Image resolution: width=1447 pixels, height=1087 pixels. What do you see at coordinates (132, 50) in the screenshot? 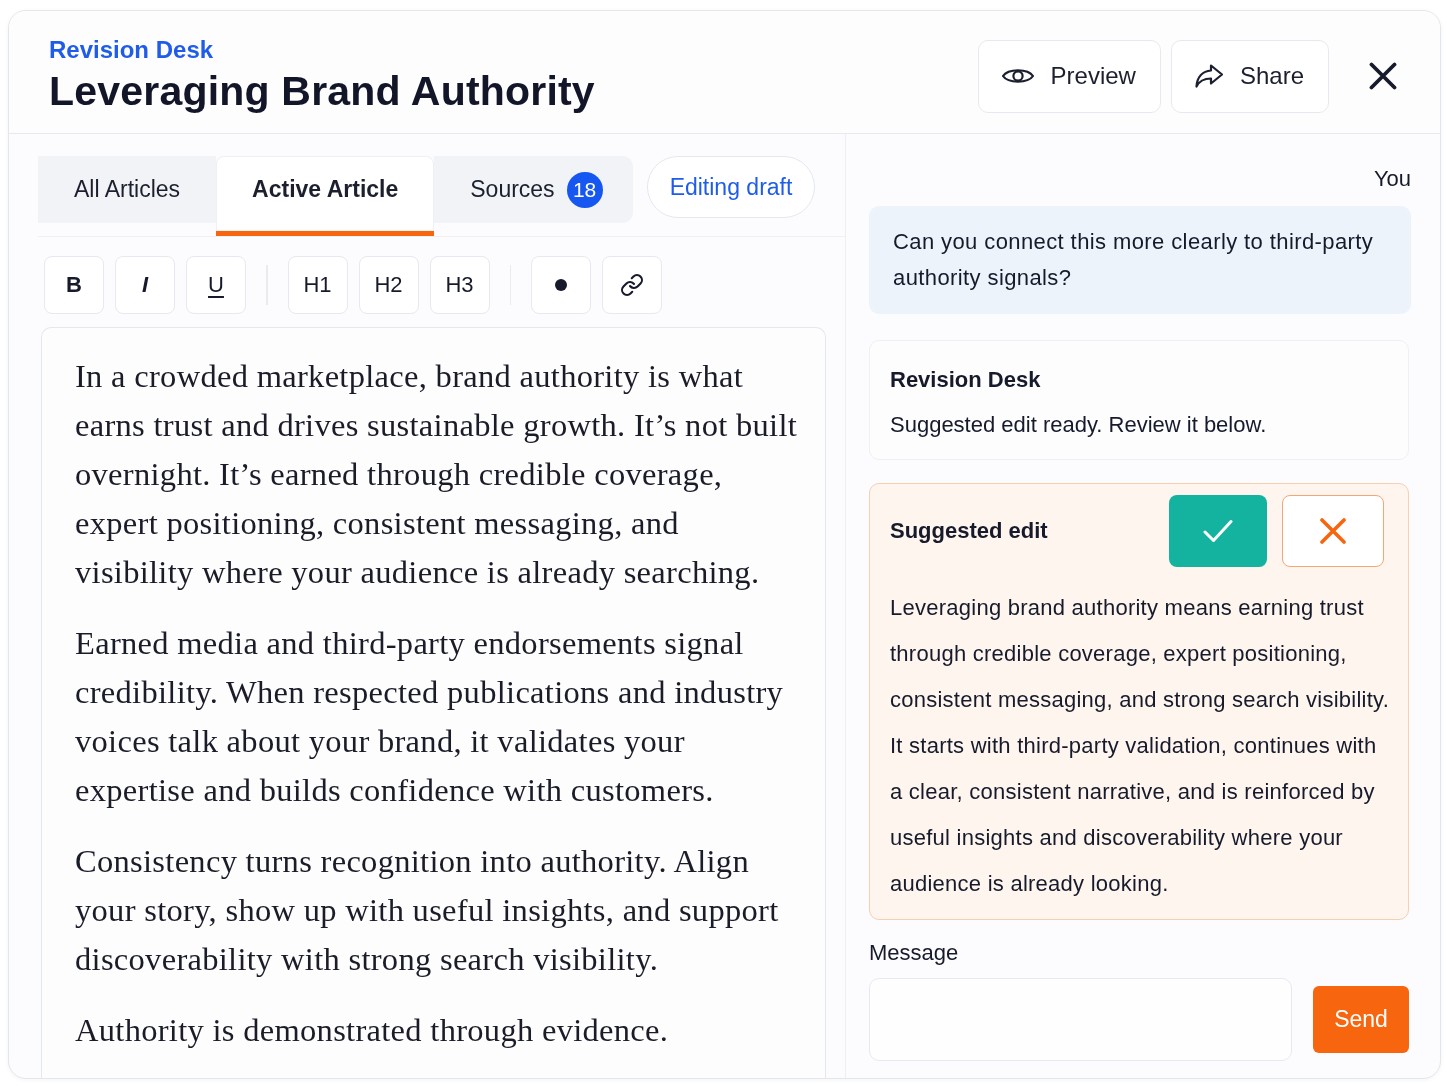
I see `app-name: Revision Desk` at bounding box center [132, 50].